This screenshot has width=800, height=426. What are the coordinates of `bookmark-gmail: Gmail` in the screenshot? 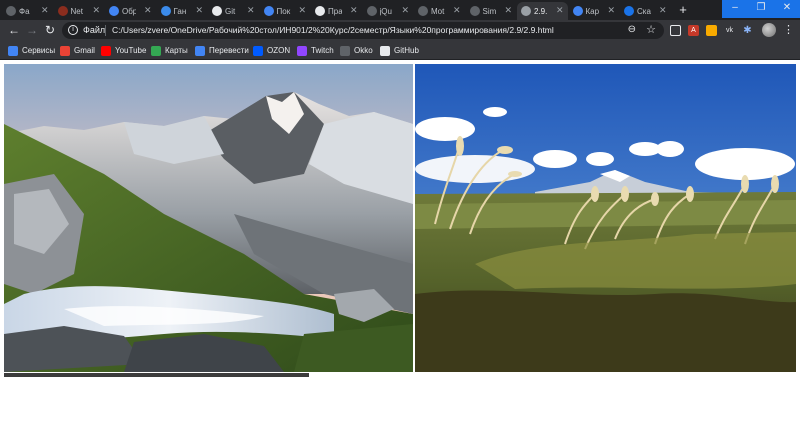 It's located at (77, 50).